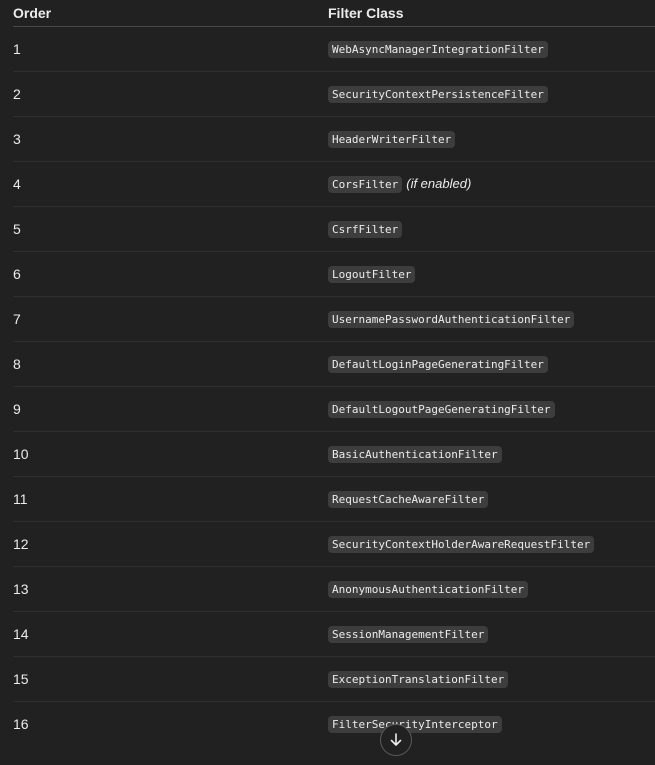  I want to click on filter-class-code: UsernamePasswordAuthenticationFilter, so click(451, 319).